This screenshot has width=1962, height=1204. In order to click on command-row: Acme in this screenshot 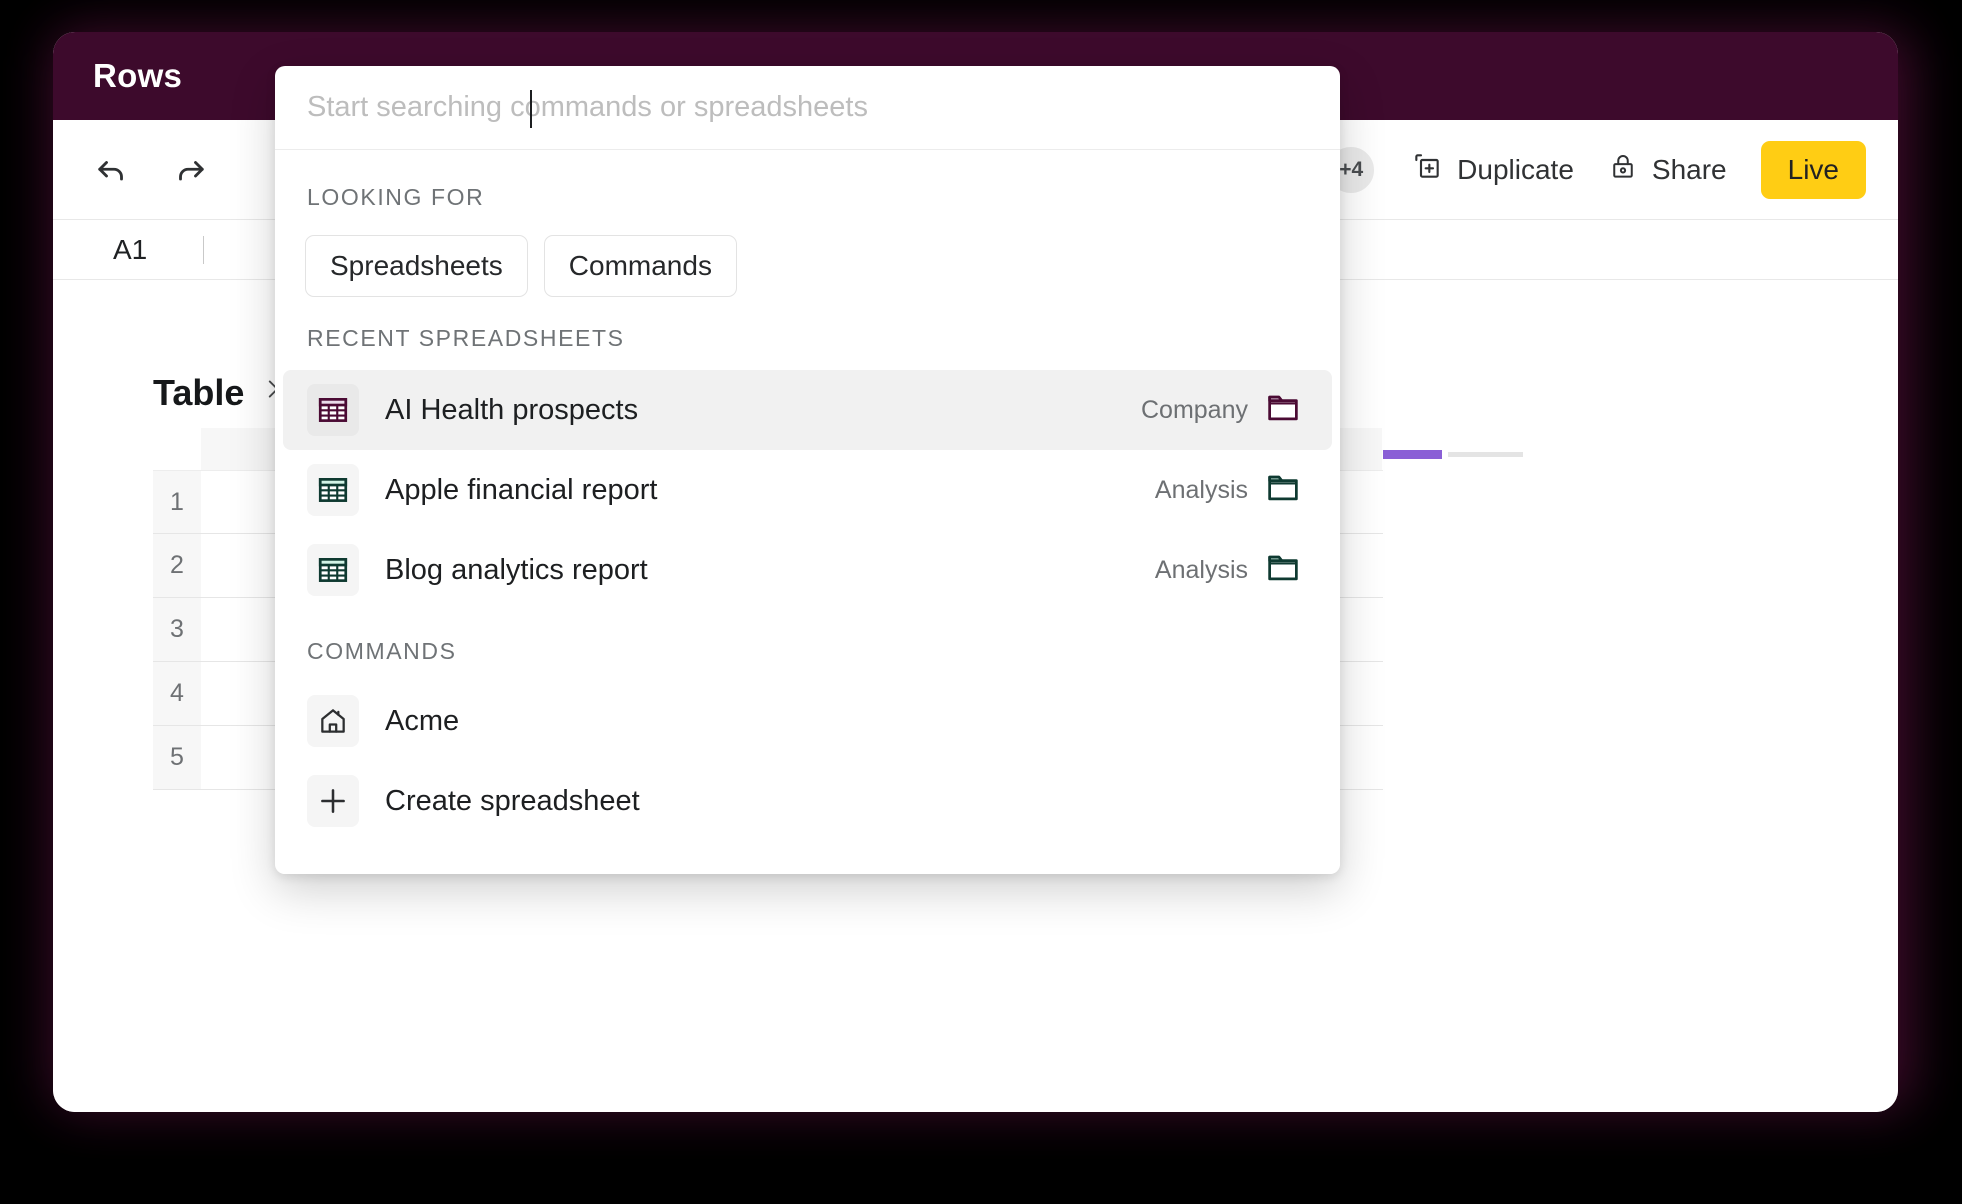, I will do `click(807, 721)`.